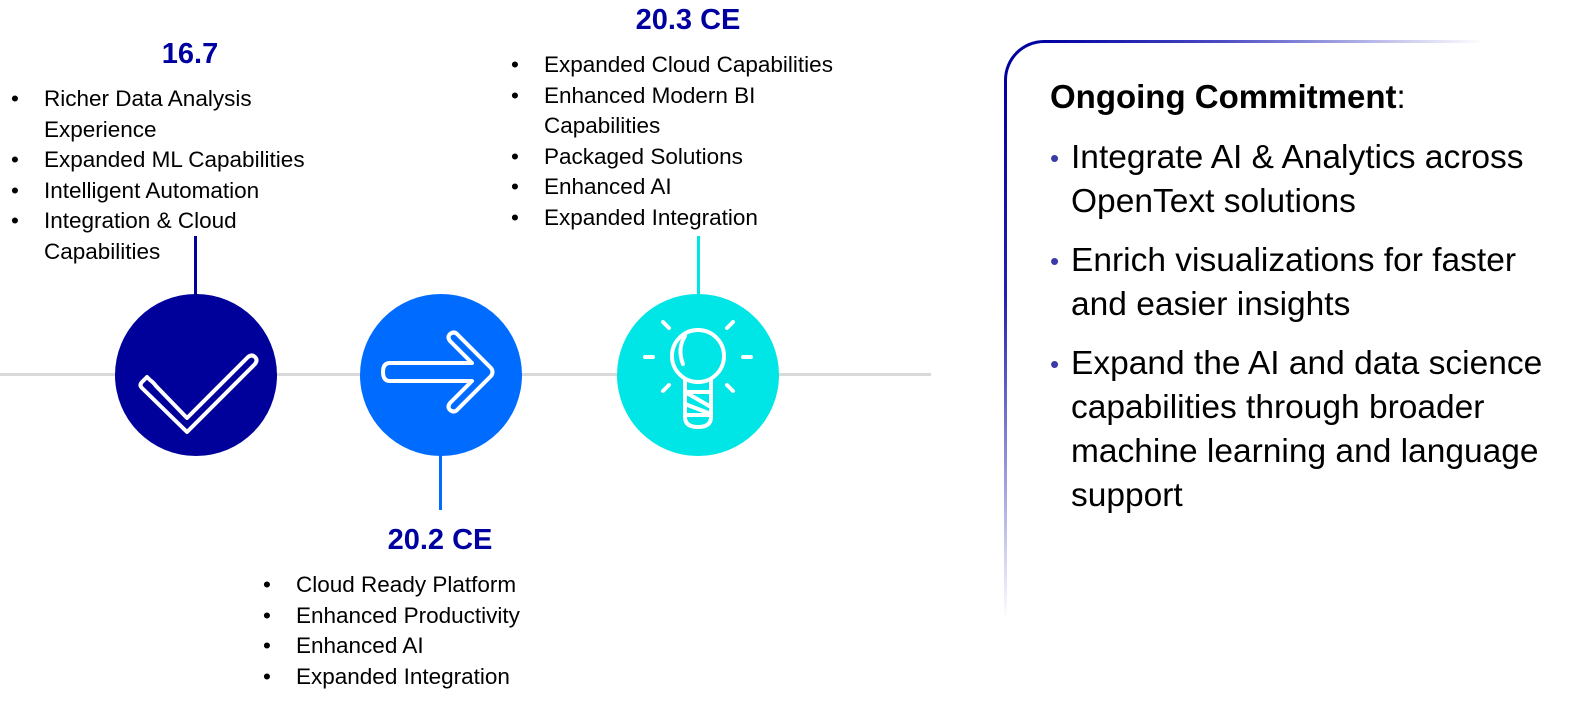 The width and height of the screenshot is (1592, 707). What do you see at coordinates (190, 54) in the screenshot?
I see `milestone-1-version: 16.7` at bounding box center [190, 54].